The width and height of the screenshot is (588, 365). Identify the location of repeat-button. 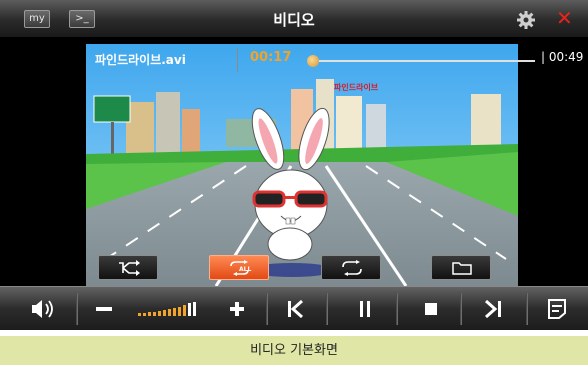
(351, 267).